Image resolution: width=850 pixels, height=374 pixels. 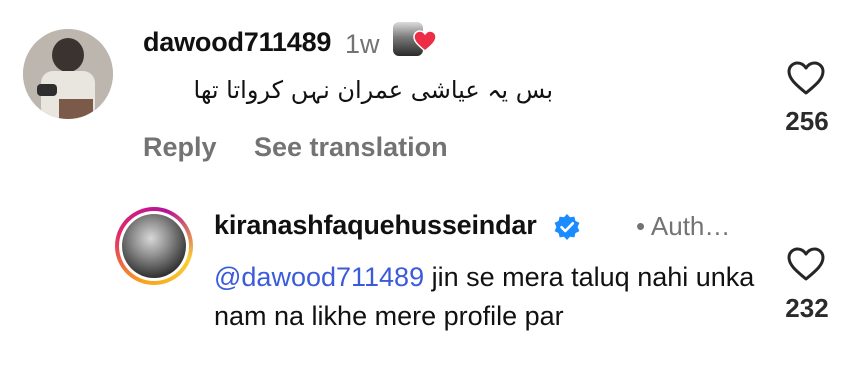 I want to click on comment-text: بس یہ عیاشی عمران نہں کرواتا تھا, so click(x=373, y=90).